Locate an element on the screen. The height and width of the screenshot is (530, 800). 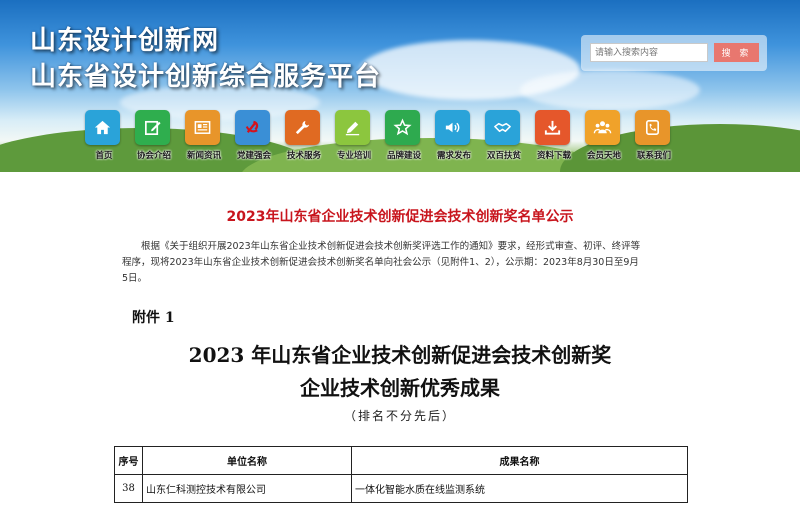
wrench-icon is located at coordinates (302, 127).